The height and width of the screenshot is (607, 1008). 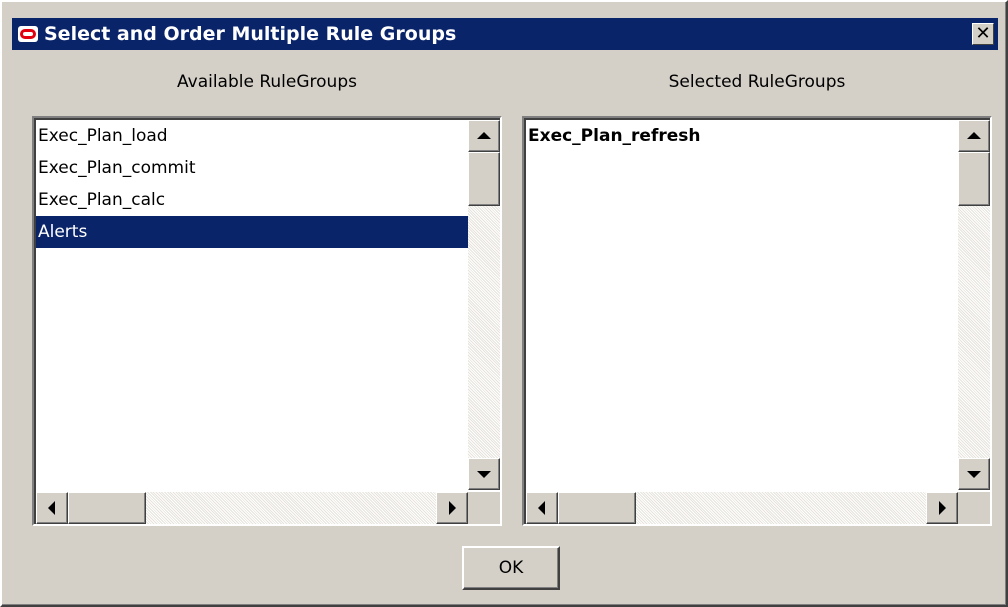 I want to click on ok-button: OK, so click(x=511, y=568).